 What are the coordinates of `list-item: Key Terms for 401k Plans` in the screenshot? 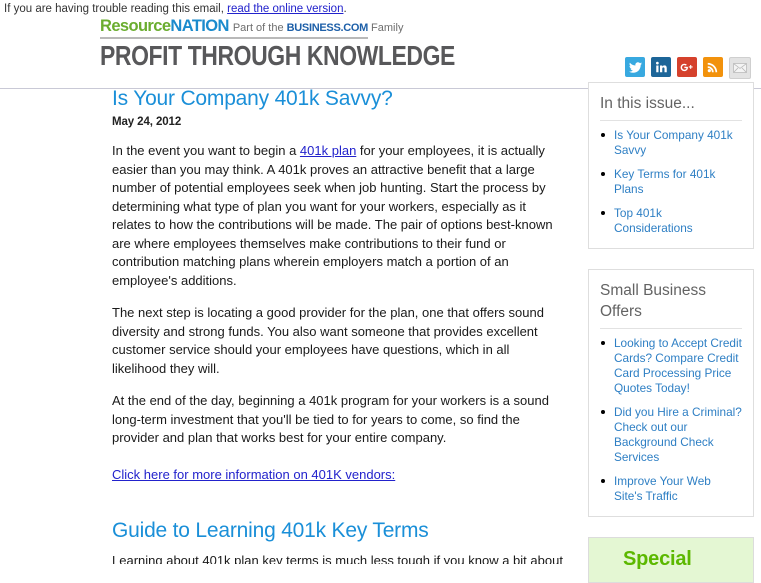 It's located at (671, 182).